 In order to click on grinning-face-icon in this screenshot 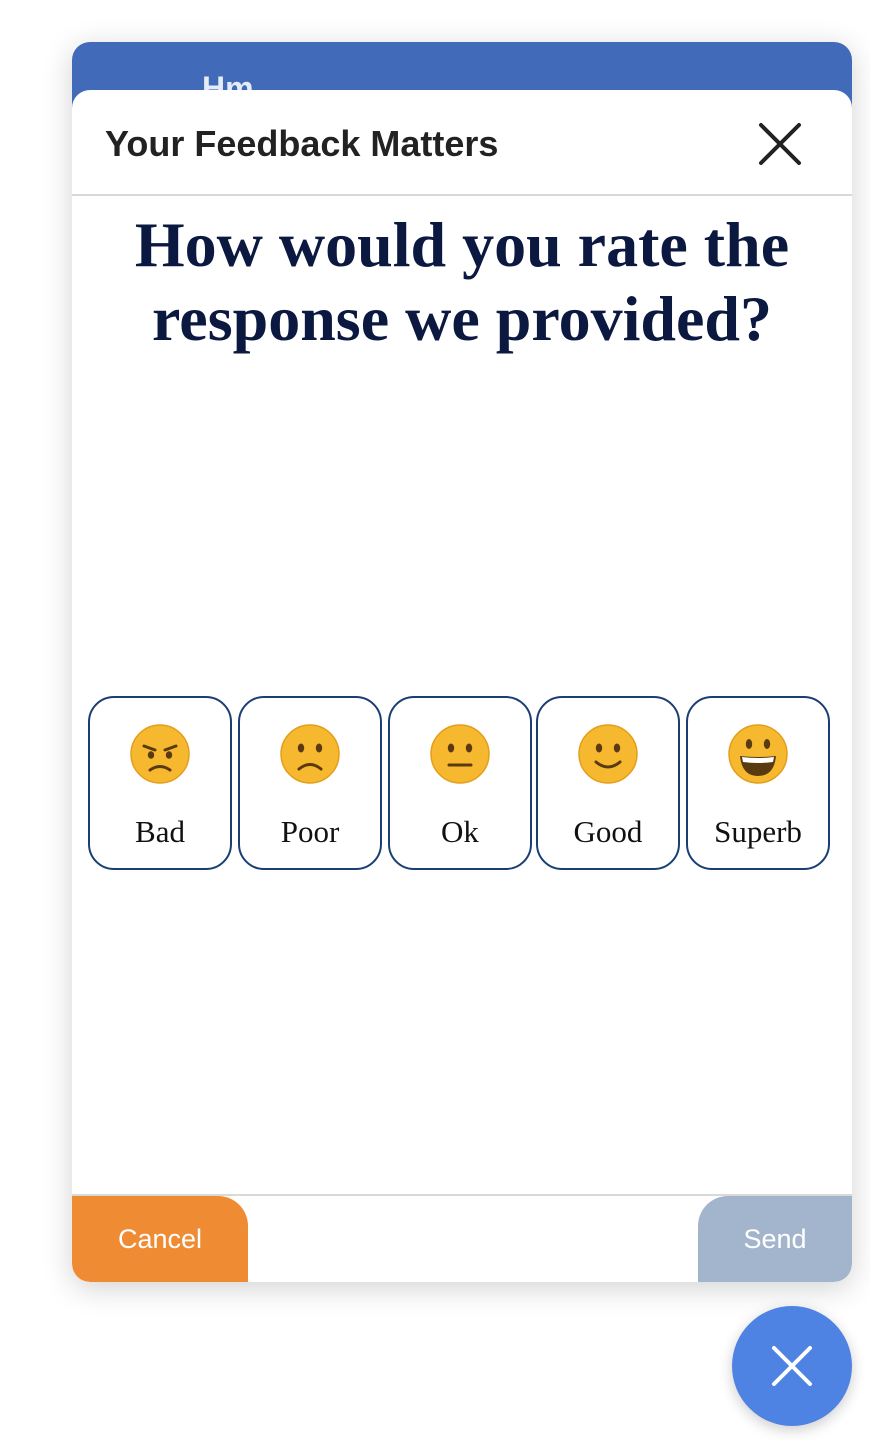, I will do `click(758, 754)`.